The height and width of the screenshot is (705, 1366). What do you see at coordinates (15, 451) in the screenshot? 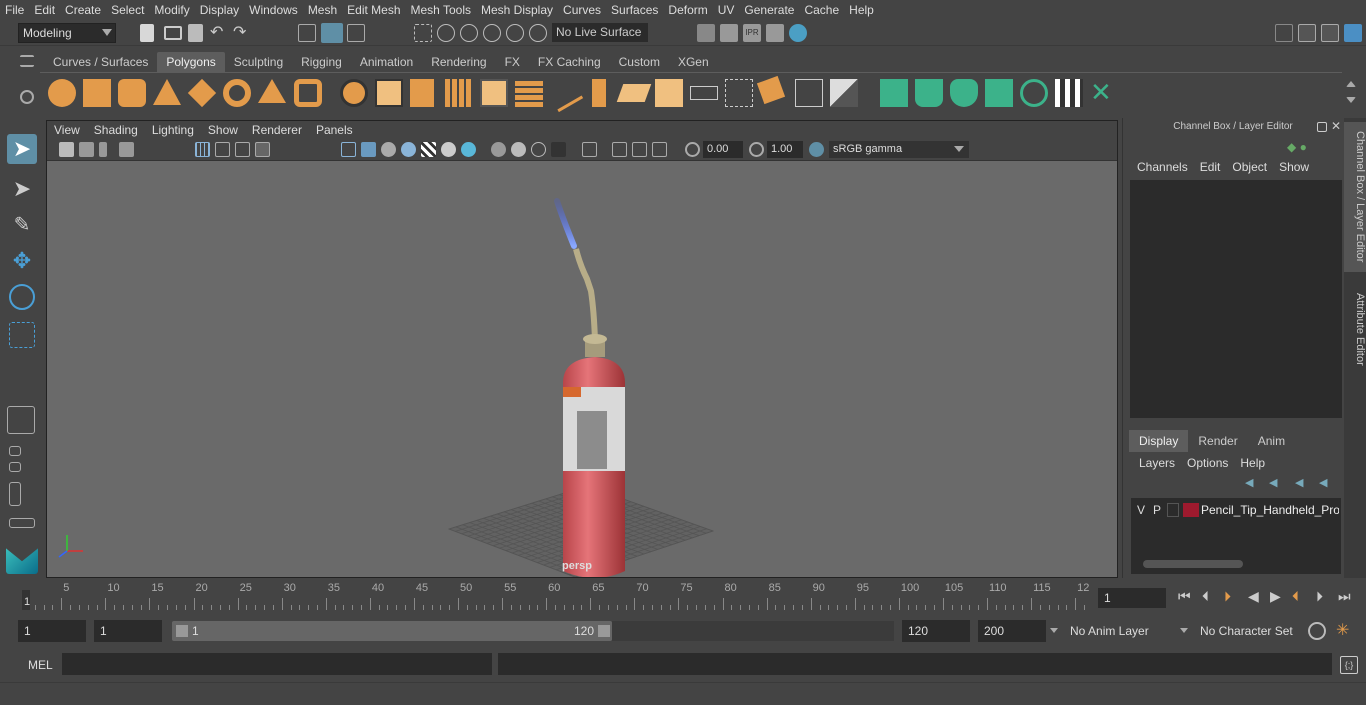
I see `single-pane-icon` at bounding box center [15, 451].